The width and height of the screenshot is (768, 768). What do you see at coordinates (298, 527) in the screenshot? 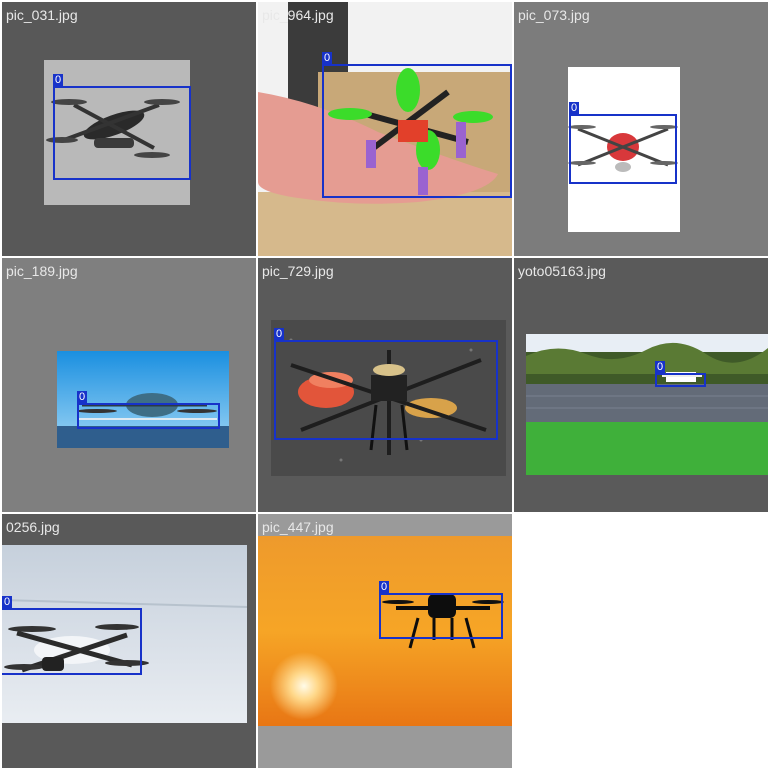
I see `filename-label: pic_447.jpg` at bounding box center [298, 527].